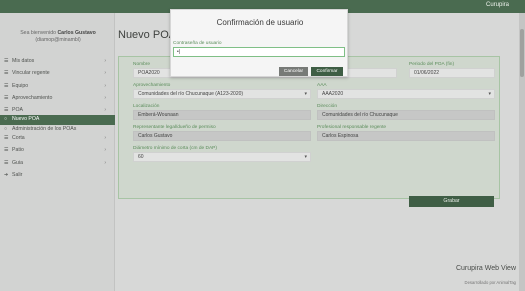 The image size is (525, 291). I want to click on sidebar-item-equipo: ☰ Equipo ›, so click(57, 86).